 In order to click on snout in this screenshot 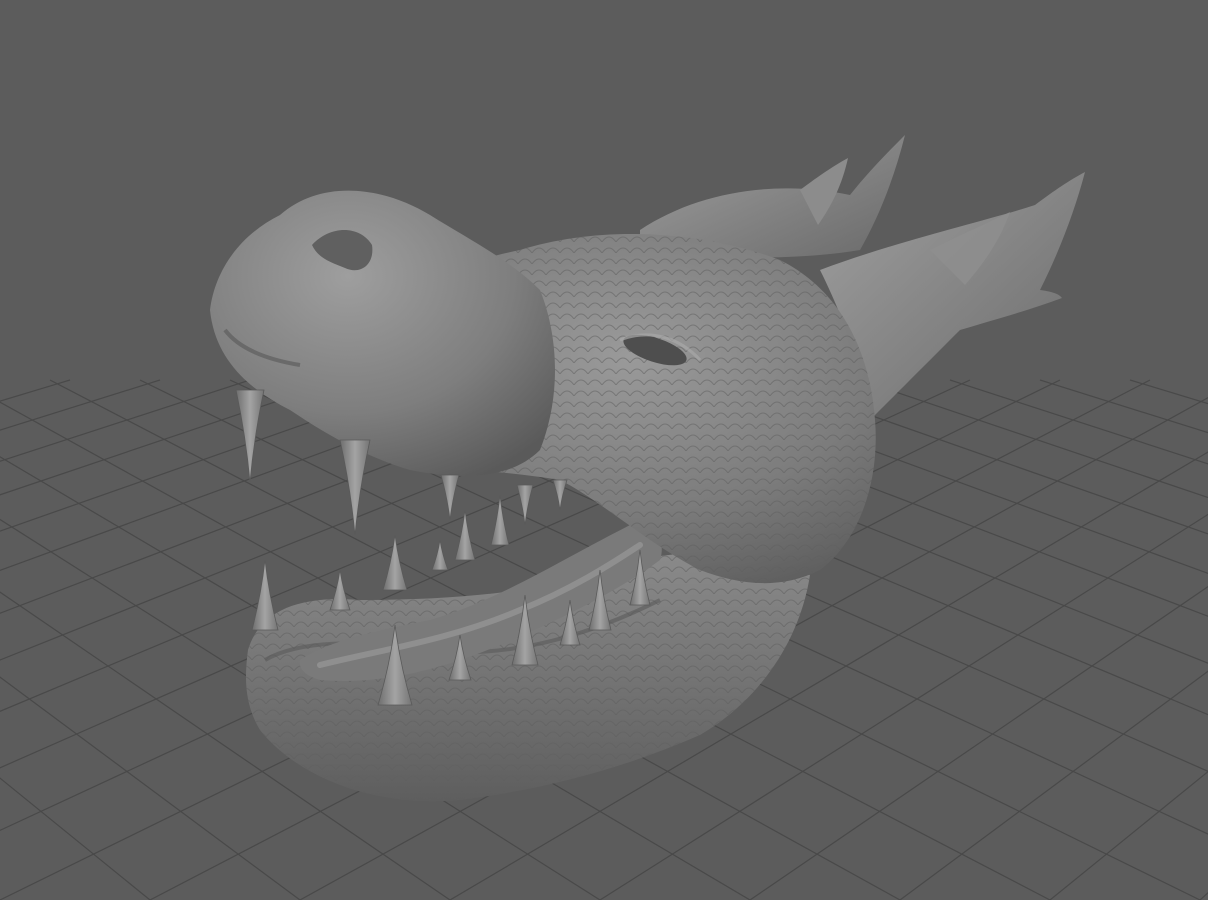, I will do `click(382, 333)`.